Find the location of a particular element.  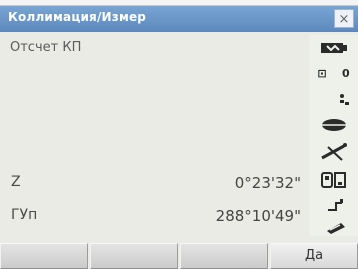

keyboard-icon is located at coordinates (333, 229).